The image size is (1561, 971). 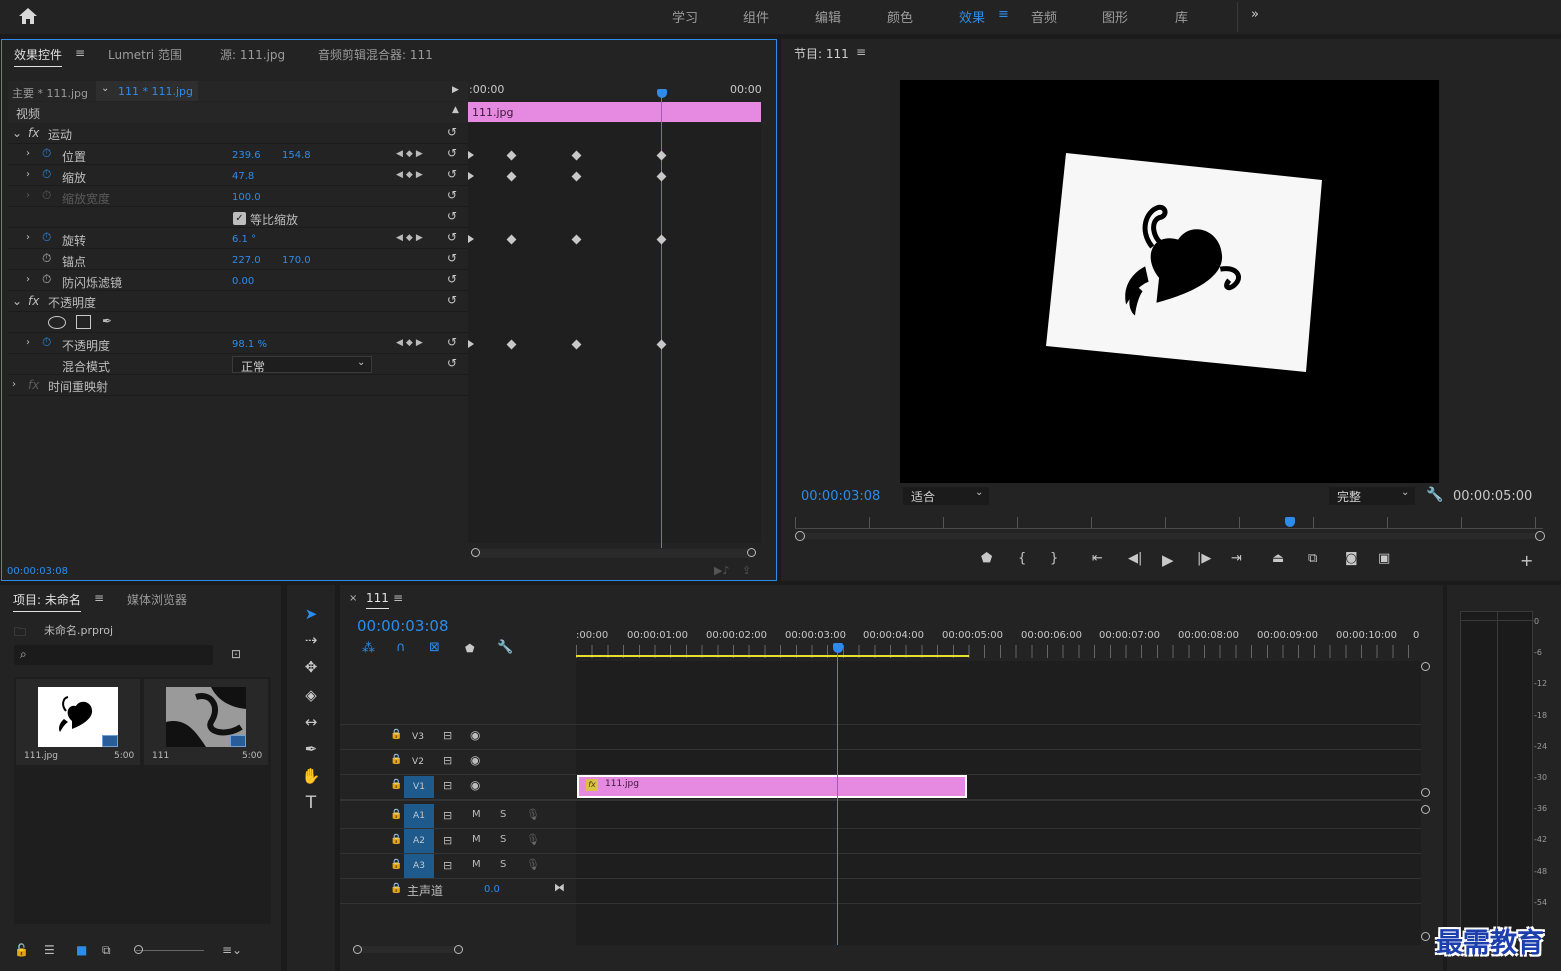 I want to click on icon-view-icon: ■, so click(x=81, y=950).